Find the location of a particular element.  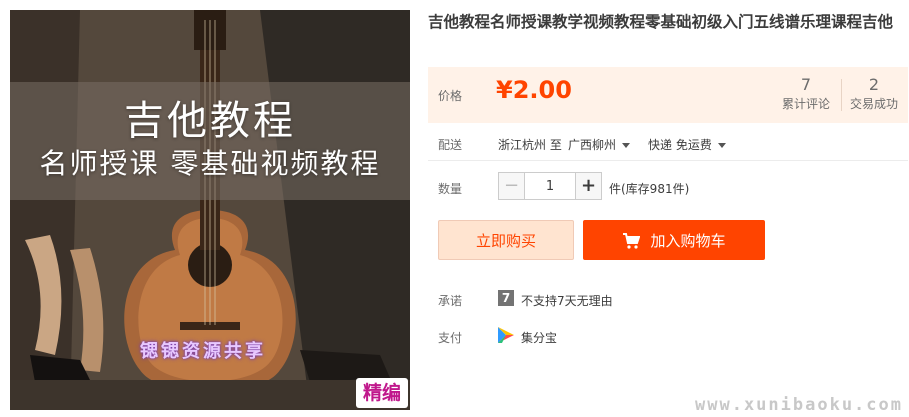

shipping-dropdown: 快递 免运费 is located at coordinates (687, 144).